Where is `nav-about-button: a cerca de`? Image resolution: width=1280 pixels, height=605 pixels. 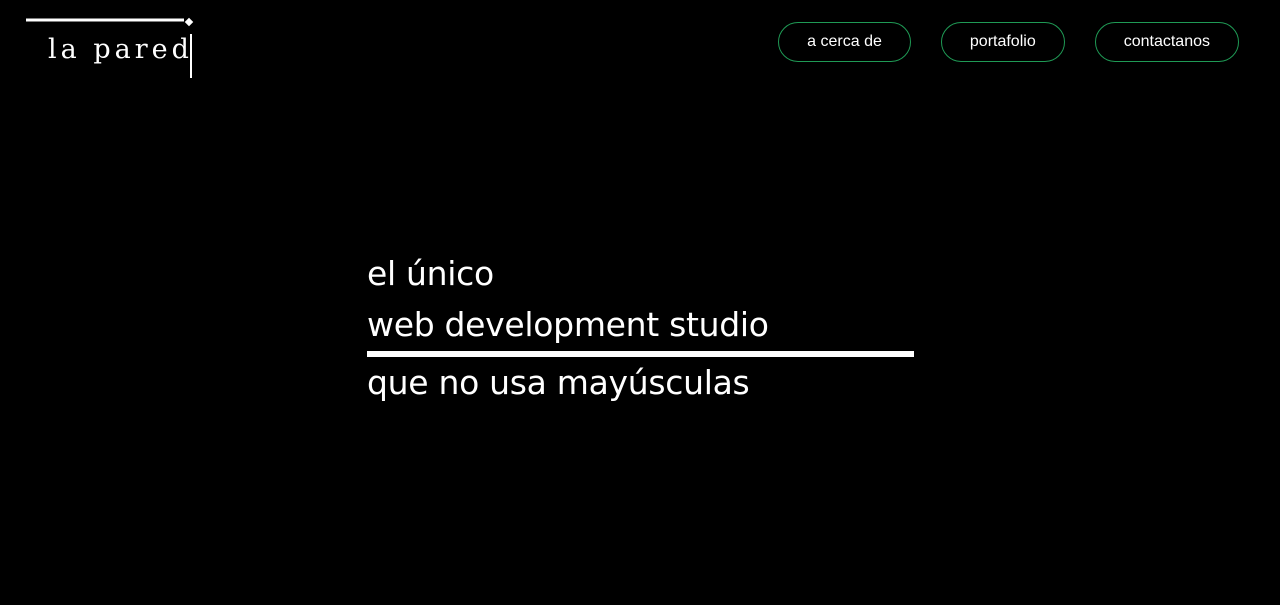
nav-about-button: a cerca de is located at coordinates (844, 42).